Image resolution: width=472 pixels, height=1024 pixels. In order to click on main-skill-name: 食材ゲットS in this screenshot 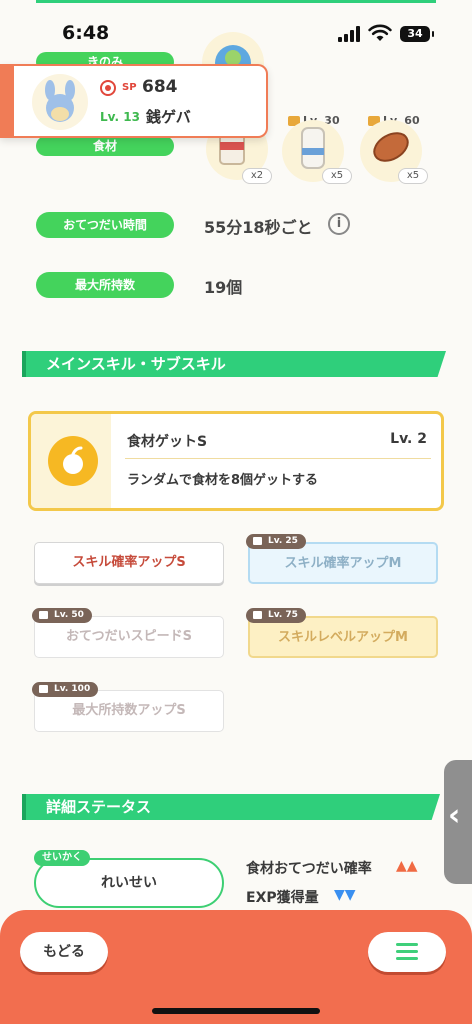, I will do `click(167, 442)`.